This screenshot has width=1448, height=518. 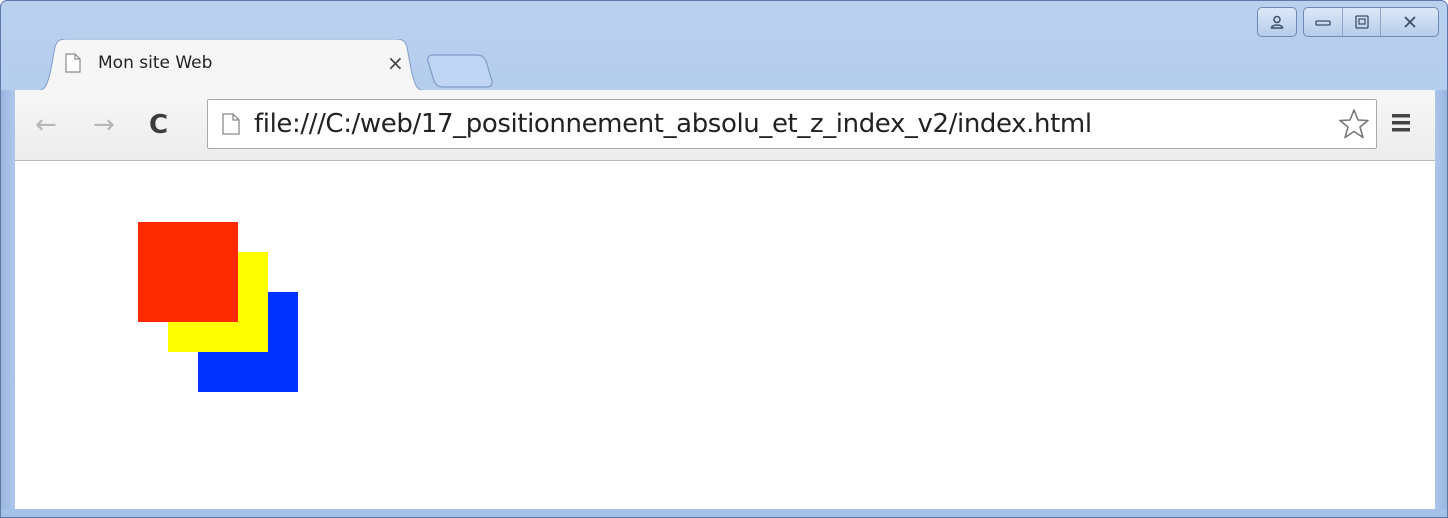 I want to click on maximize-button, so click(x=1361, y=22).